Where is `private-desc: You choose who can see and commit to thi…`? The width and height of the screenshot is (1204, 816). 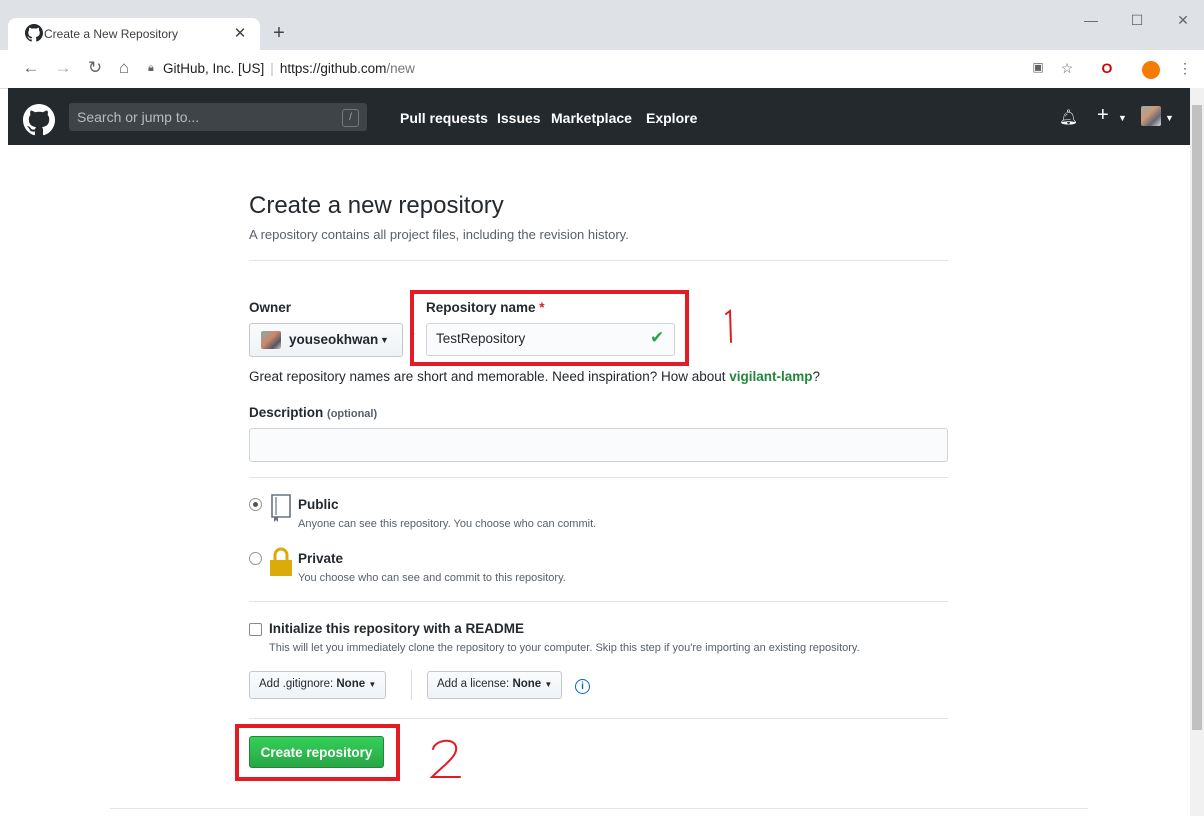 private-desc: You choose who can see and commit to thi… is located at coordinates (432, 578).